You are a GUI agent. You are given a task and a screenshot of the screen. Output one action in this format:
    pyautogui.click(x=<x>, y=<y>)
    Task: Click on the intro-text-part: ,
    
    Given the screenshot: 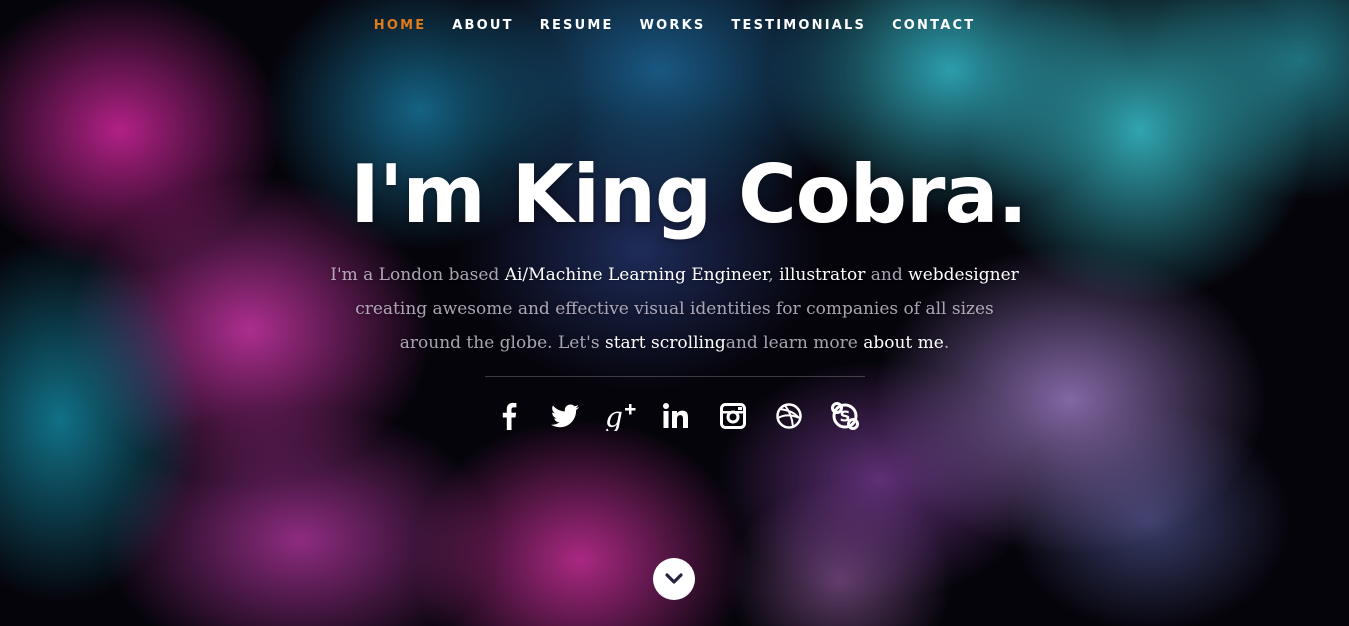 What is the action you would take?
    pyautogui.click(x=774, y=275)
    